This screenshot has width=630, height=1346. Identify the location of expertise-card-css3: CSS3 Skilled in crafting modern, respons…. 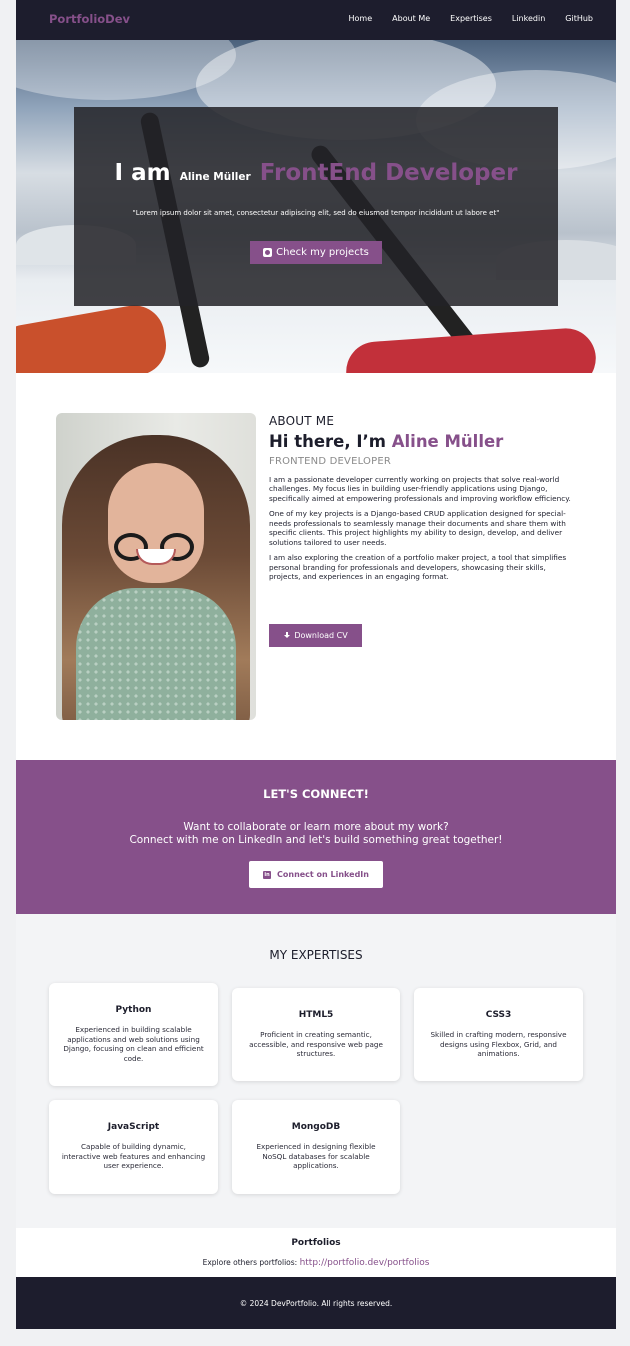
(498, 1034).